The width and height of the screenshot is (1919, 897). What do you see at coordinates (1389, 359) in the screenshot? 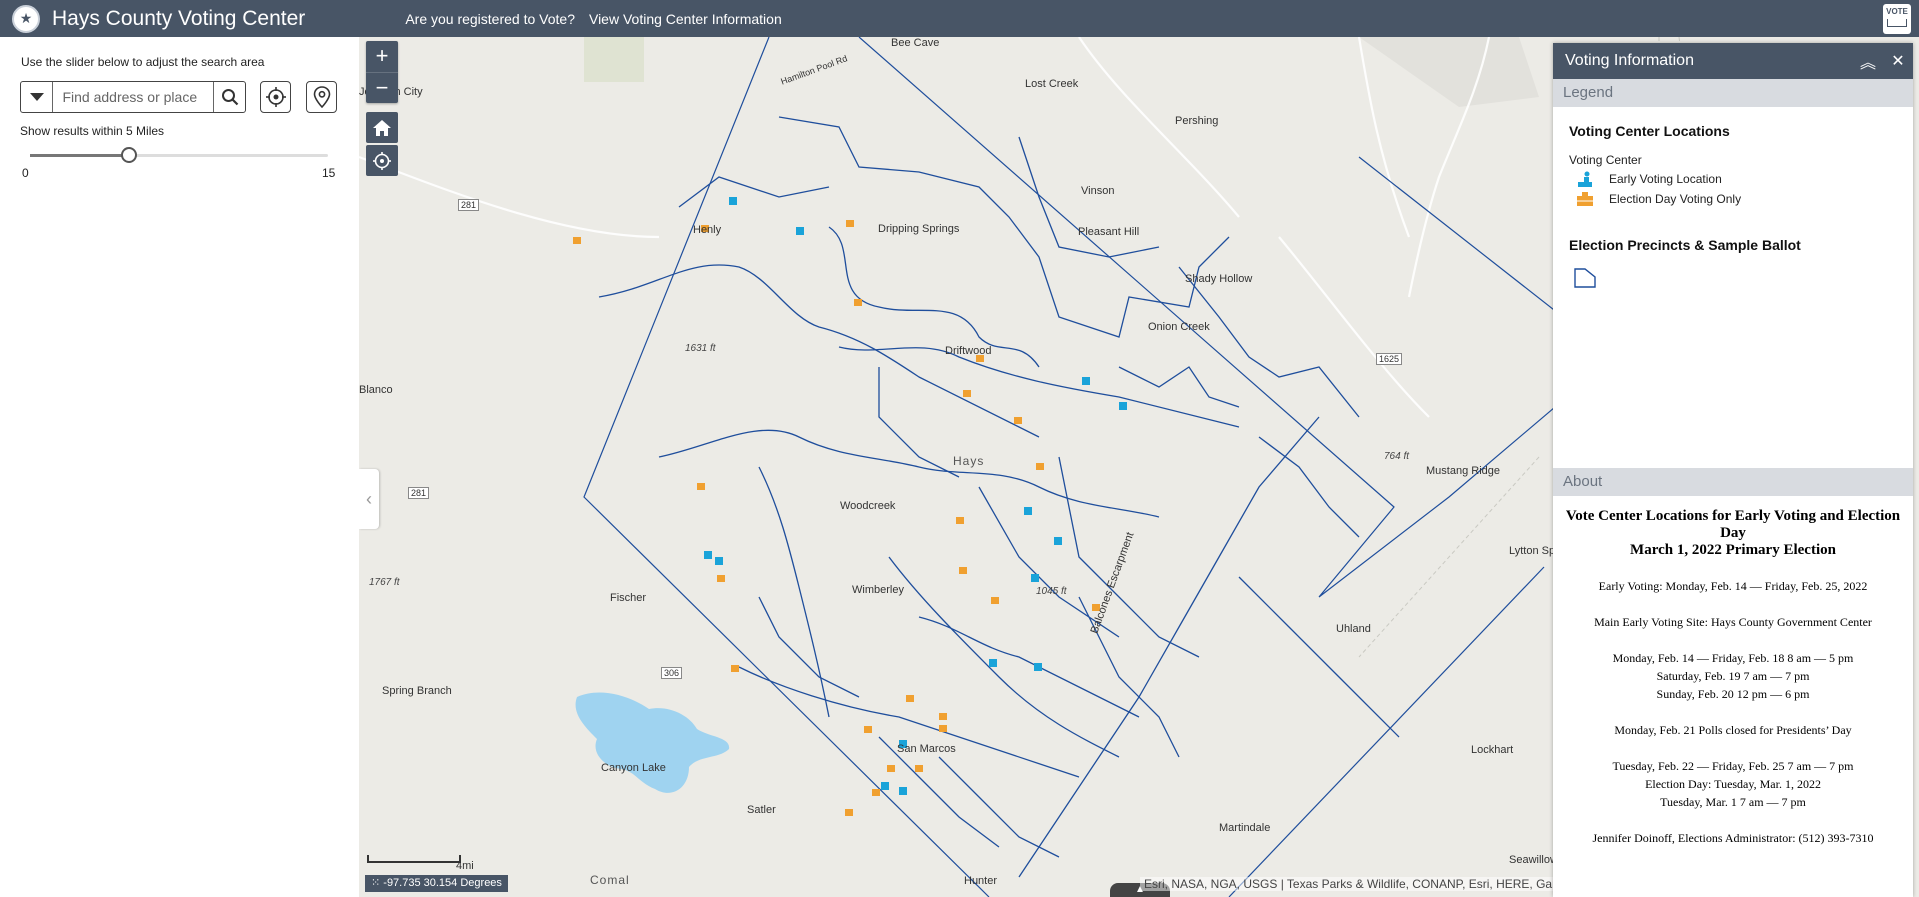
I see `route-shield-1625: 1625` at bounding box center [1389, 359].